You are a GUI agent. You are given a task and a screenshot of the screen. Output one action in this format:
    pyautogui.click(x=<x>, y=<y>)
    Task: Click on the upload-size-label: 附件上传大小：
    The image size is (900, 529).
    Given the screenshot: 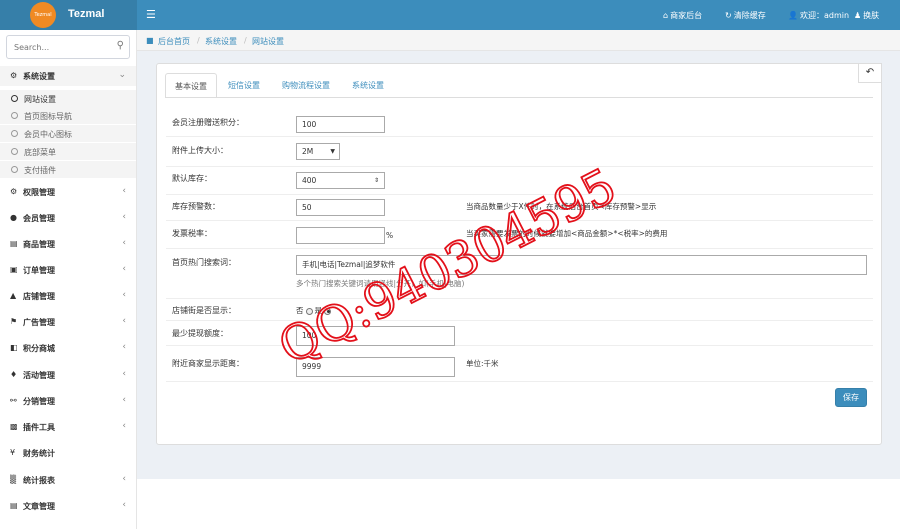 What is the action you would take?
    pyautogui.click(x=200, y=150)
    